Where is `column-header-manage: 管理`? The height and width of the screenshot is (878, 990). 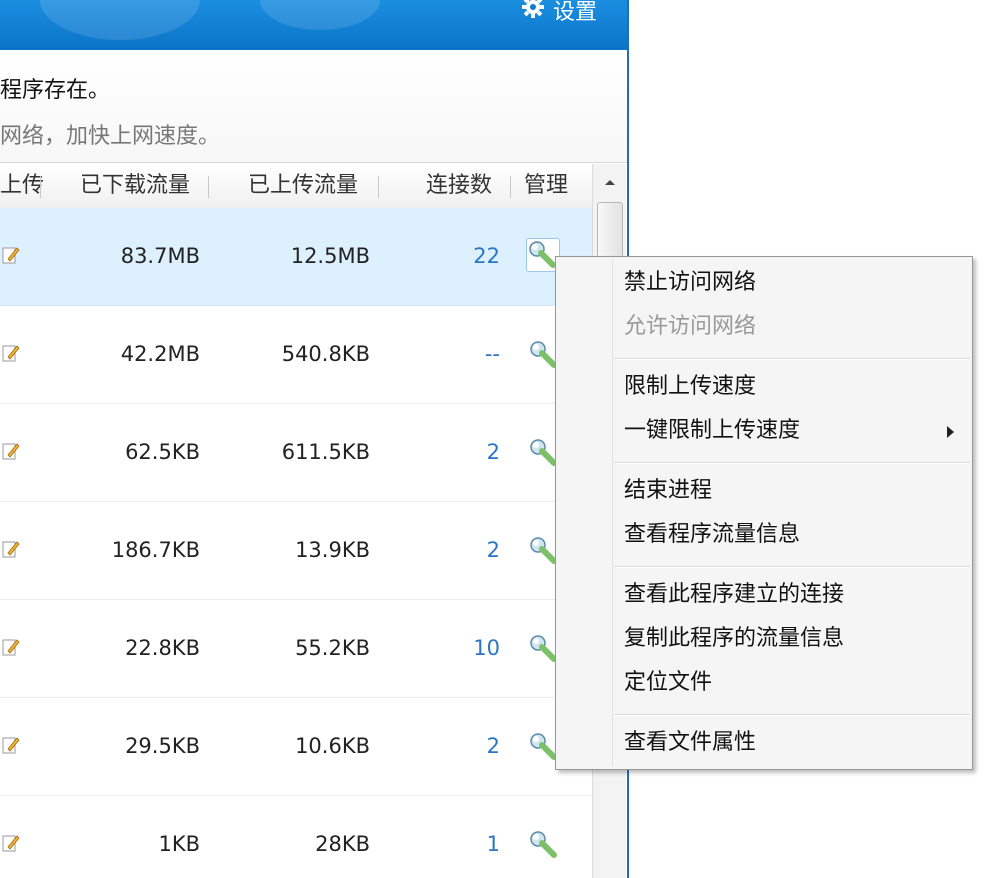
column-header-manage: 管理 is located at coordinates (546, 186).